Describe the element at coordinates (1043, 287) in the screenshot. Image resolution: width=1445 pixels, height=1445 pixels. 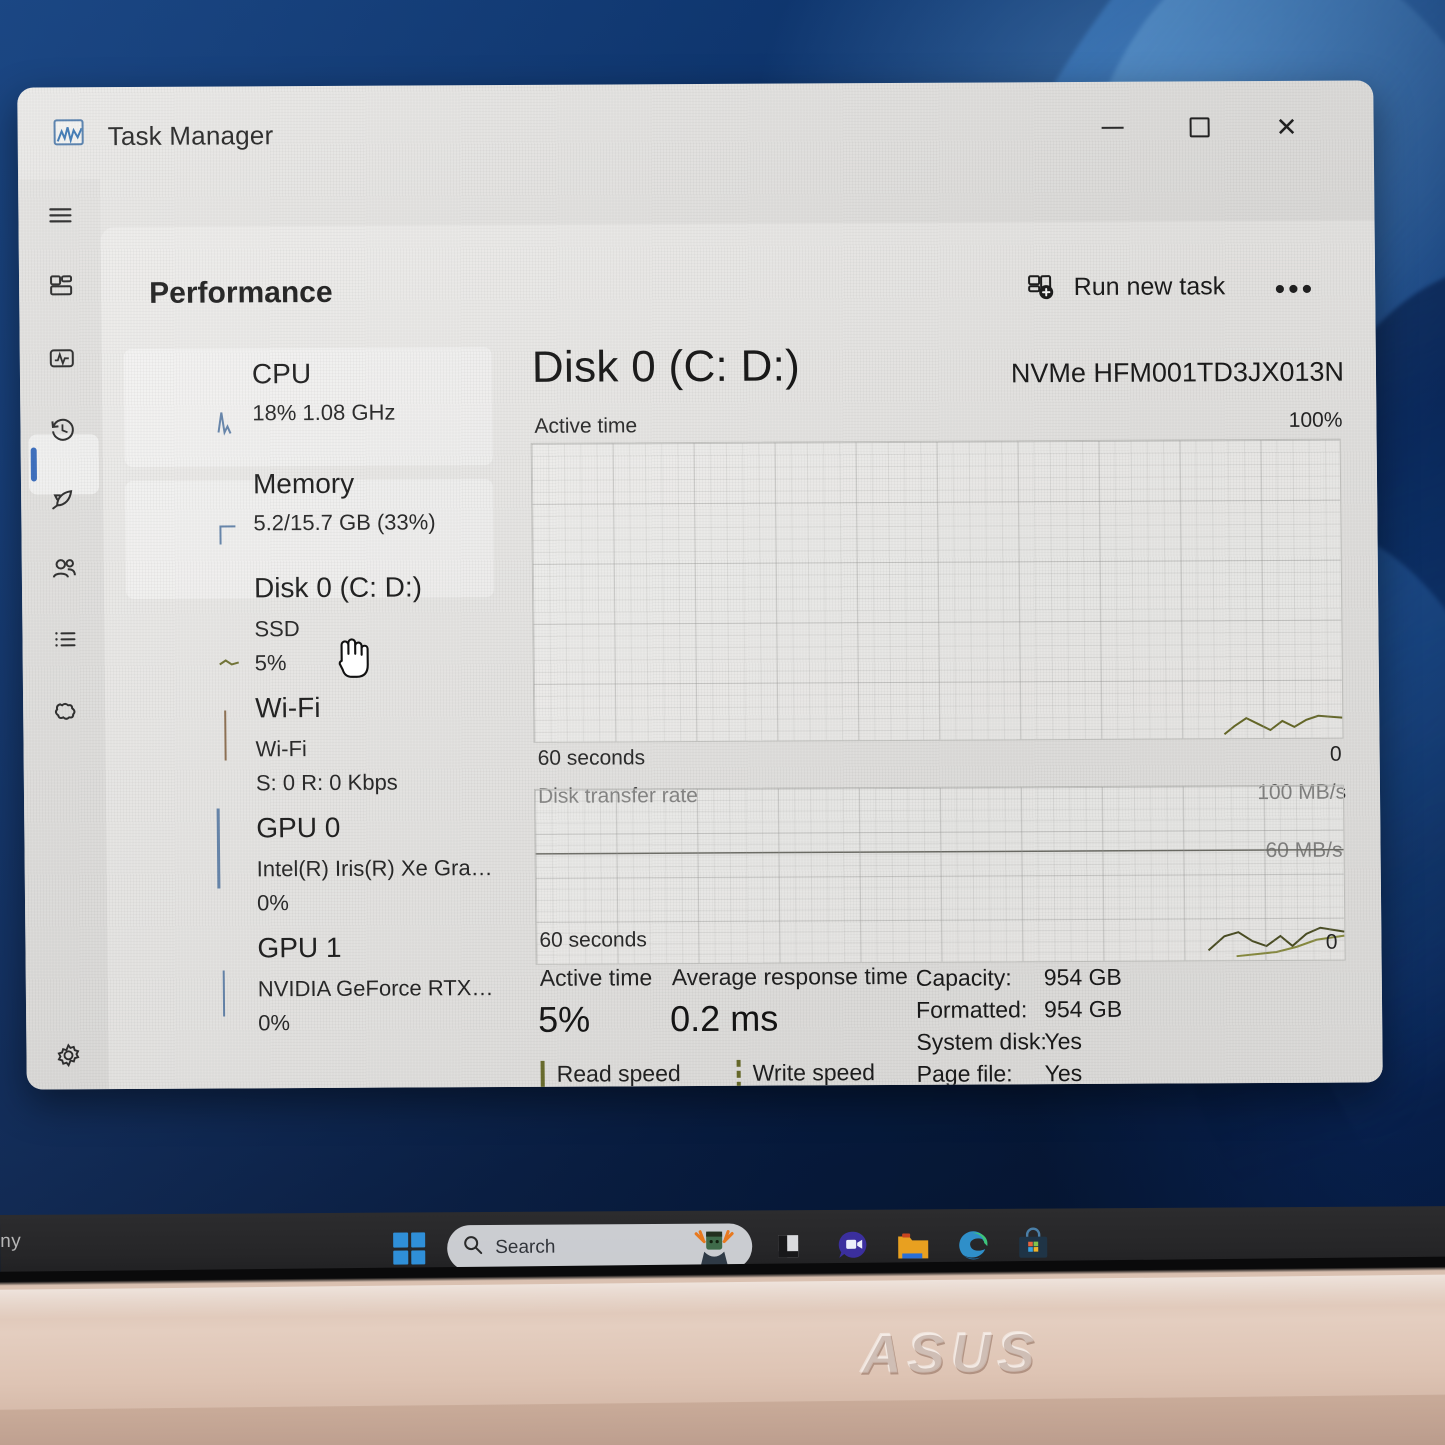
I see `run-new-task-icon` at that location.